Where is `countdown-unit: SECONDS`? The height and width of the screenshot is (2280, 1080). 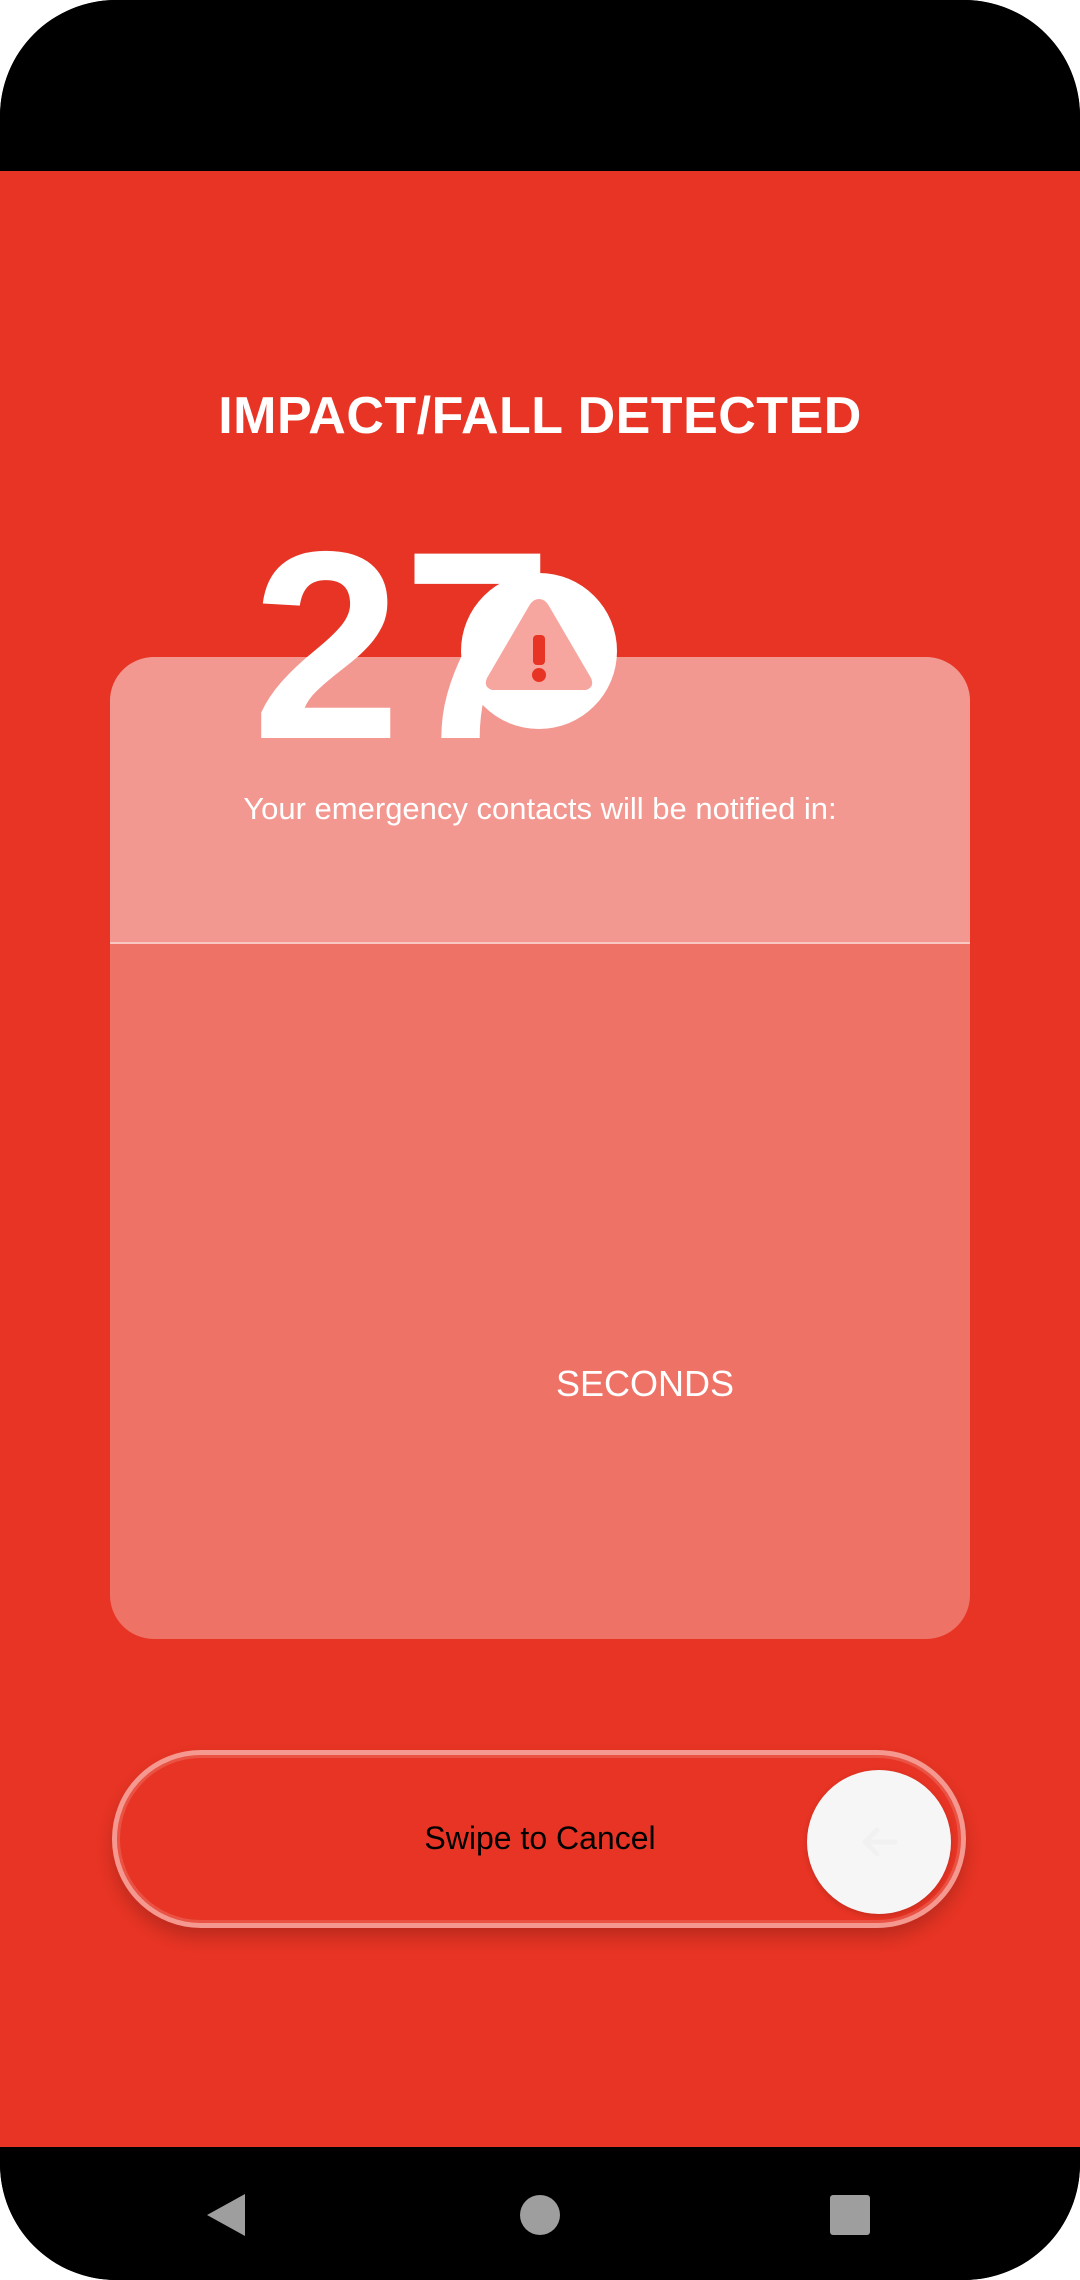 countdown-unit: SECONDS is located at coordinates (645, 1383).